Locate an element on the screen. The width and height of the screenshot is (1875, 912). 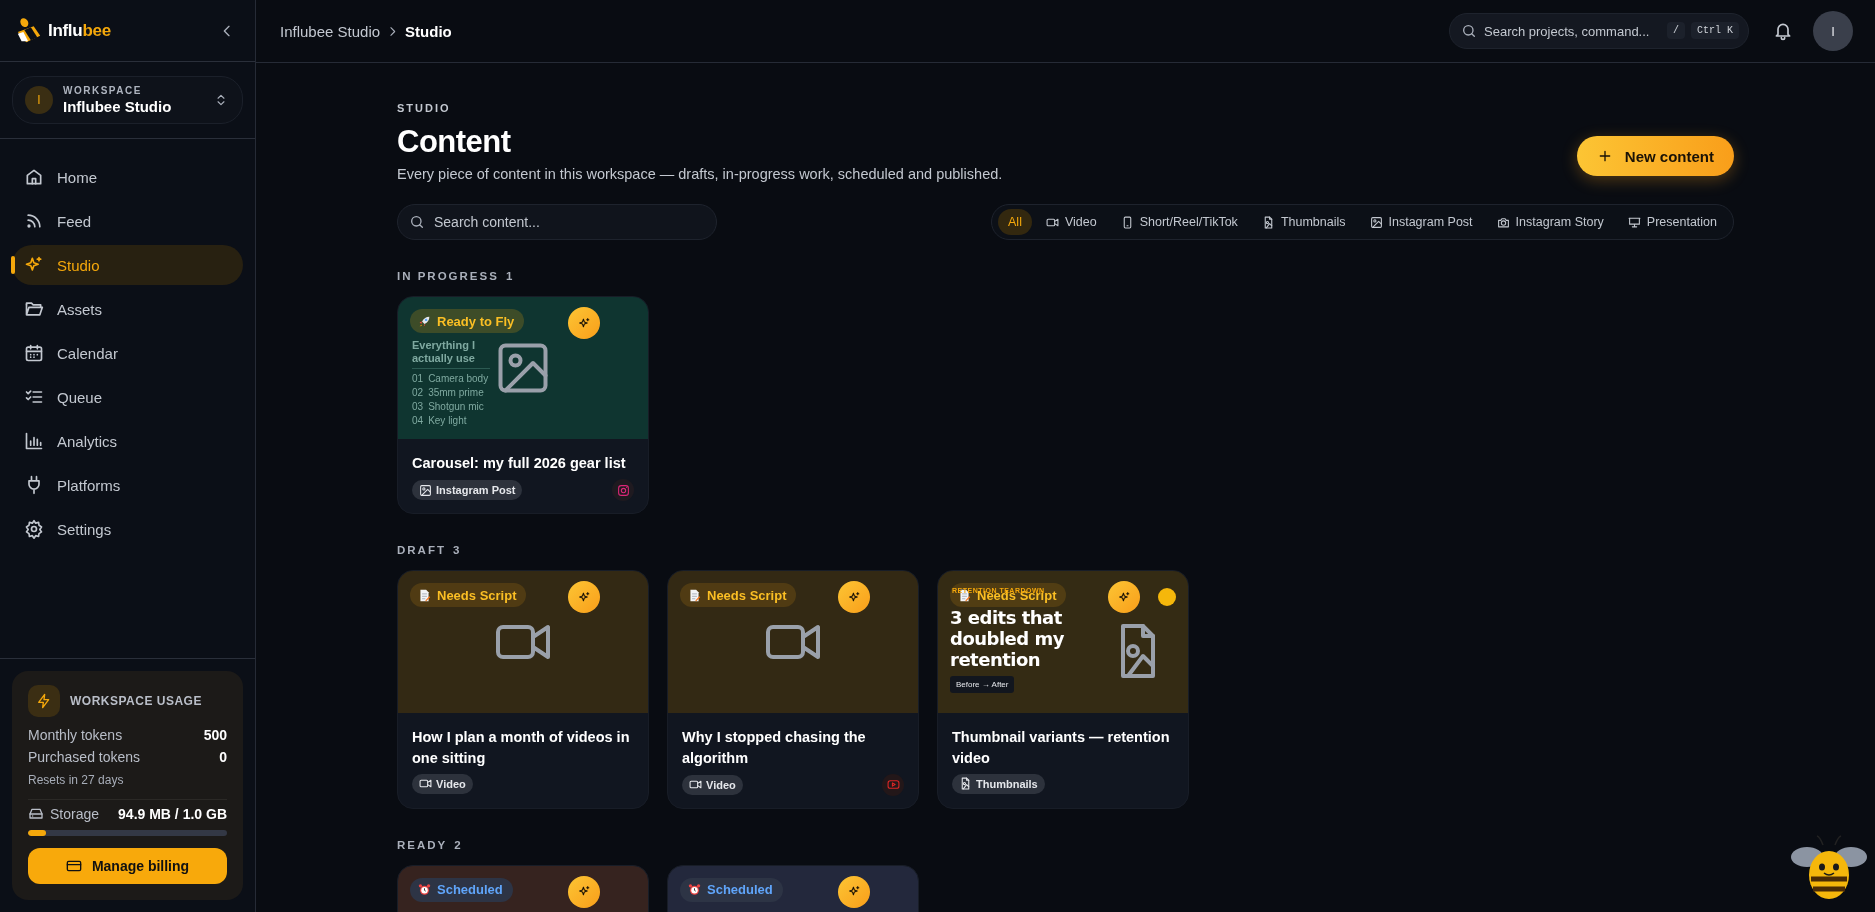
page-title: Content is located at coordinates (454, 142).